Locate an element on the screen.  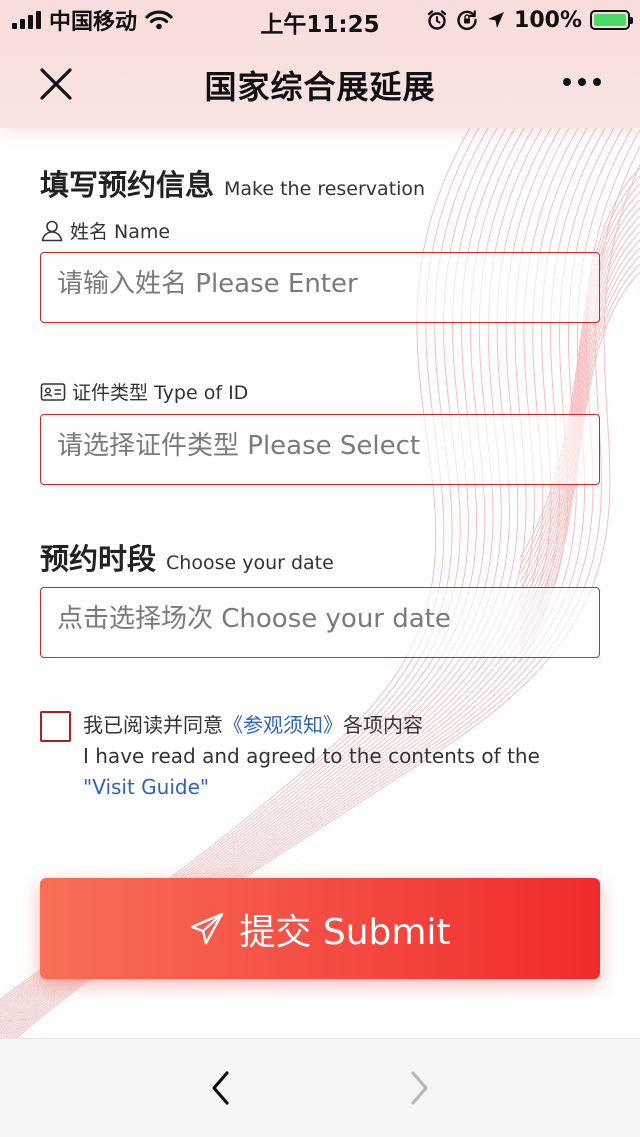
id-type-select-placeholder: 请选择证件类型 Please Select is located at coordinates (239, 446).